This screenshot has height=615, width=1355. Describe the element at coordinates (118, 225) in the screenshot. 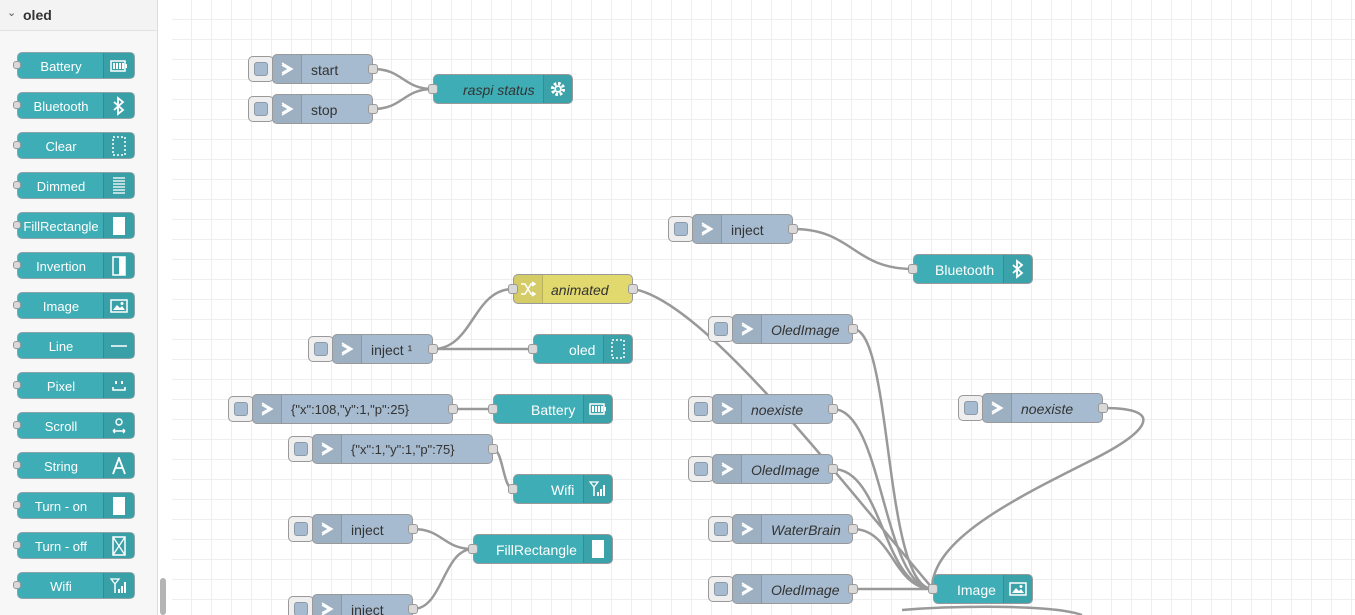

I see `fill-rectangle-icon` at that location.